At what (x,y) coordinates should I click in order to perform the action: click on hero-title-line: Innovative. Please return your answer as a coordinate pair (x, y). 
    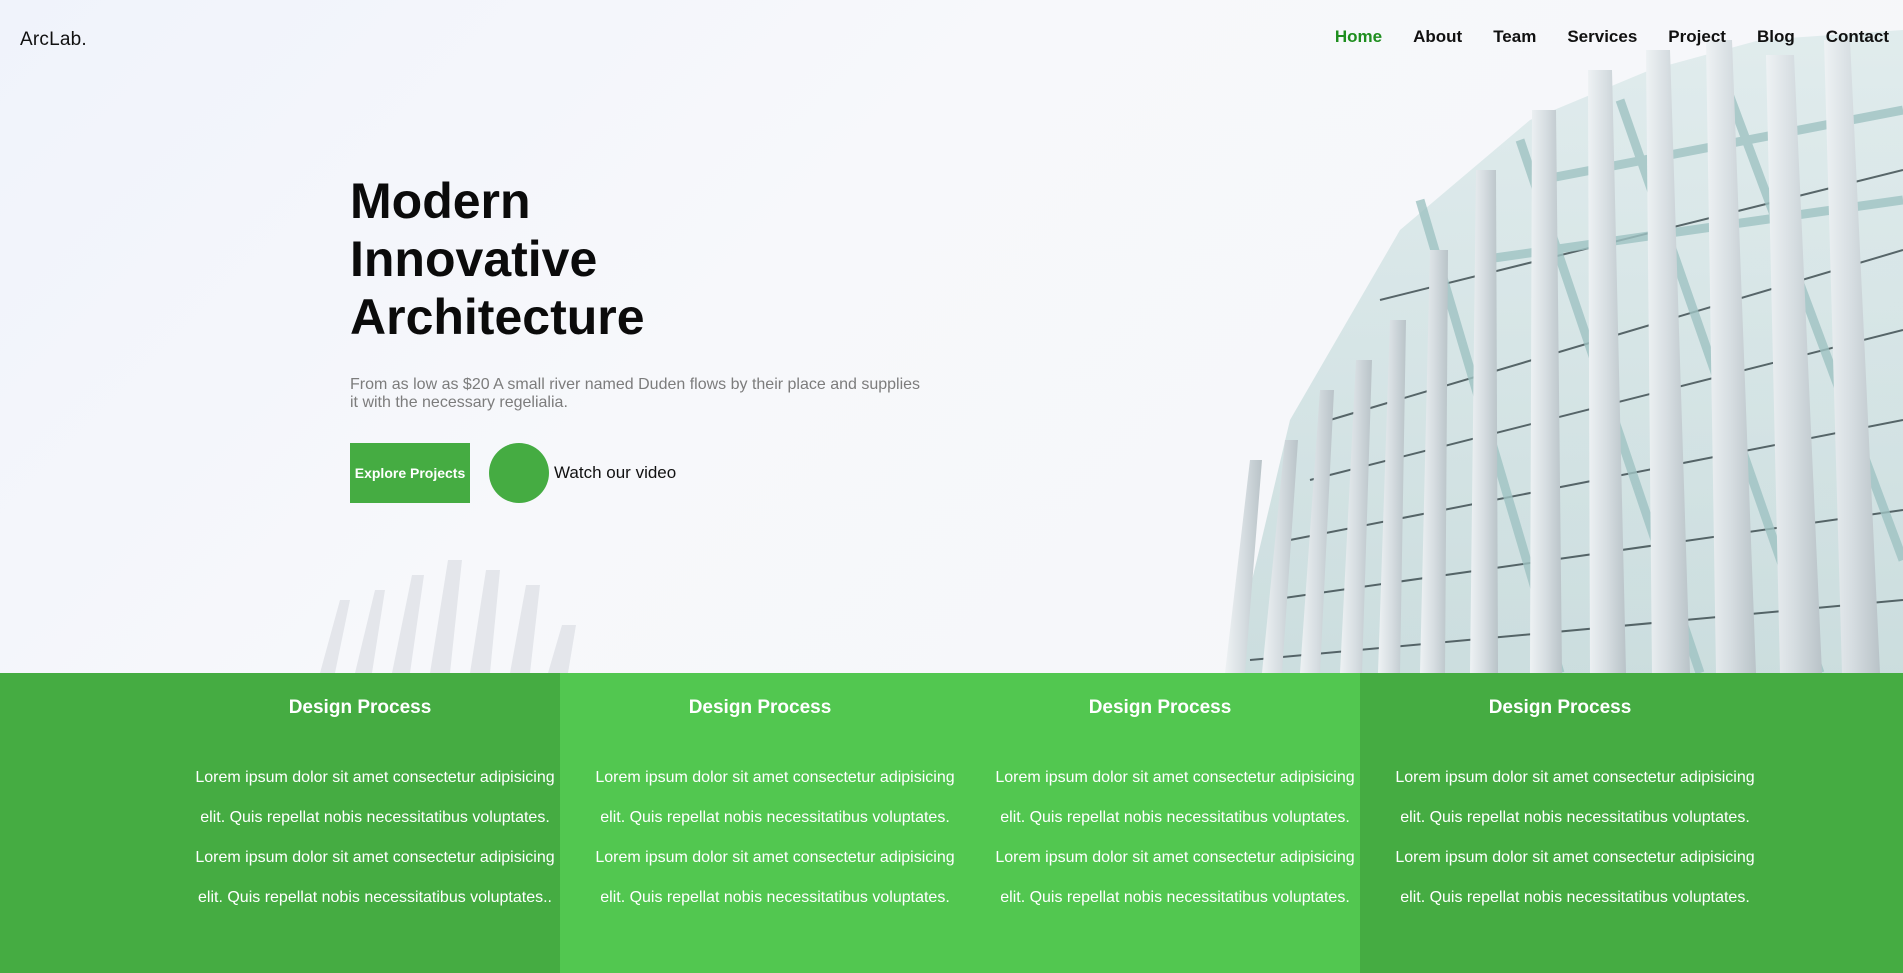
    Looking at the image, I should click on (474, 259).